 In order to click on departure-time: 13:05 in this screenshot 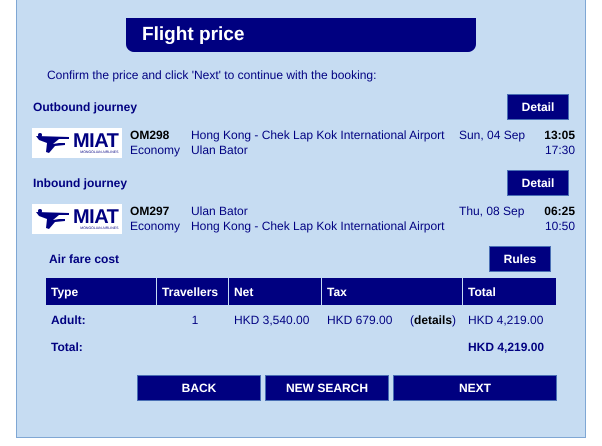, I will do `click(559, 135)`.